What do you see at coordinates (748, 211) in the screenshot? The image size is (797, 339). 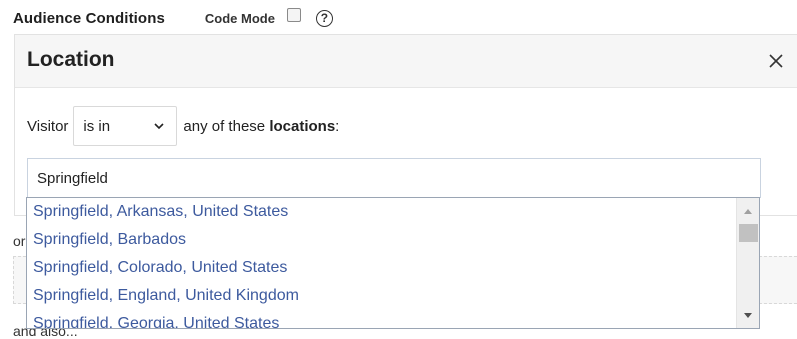 I see `scroll-up-arrow-icon` at bounding box center [748, 211].